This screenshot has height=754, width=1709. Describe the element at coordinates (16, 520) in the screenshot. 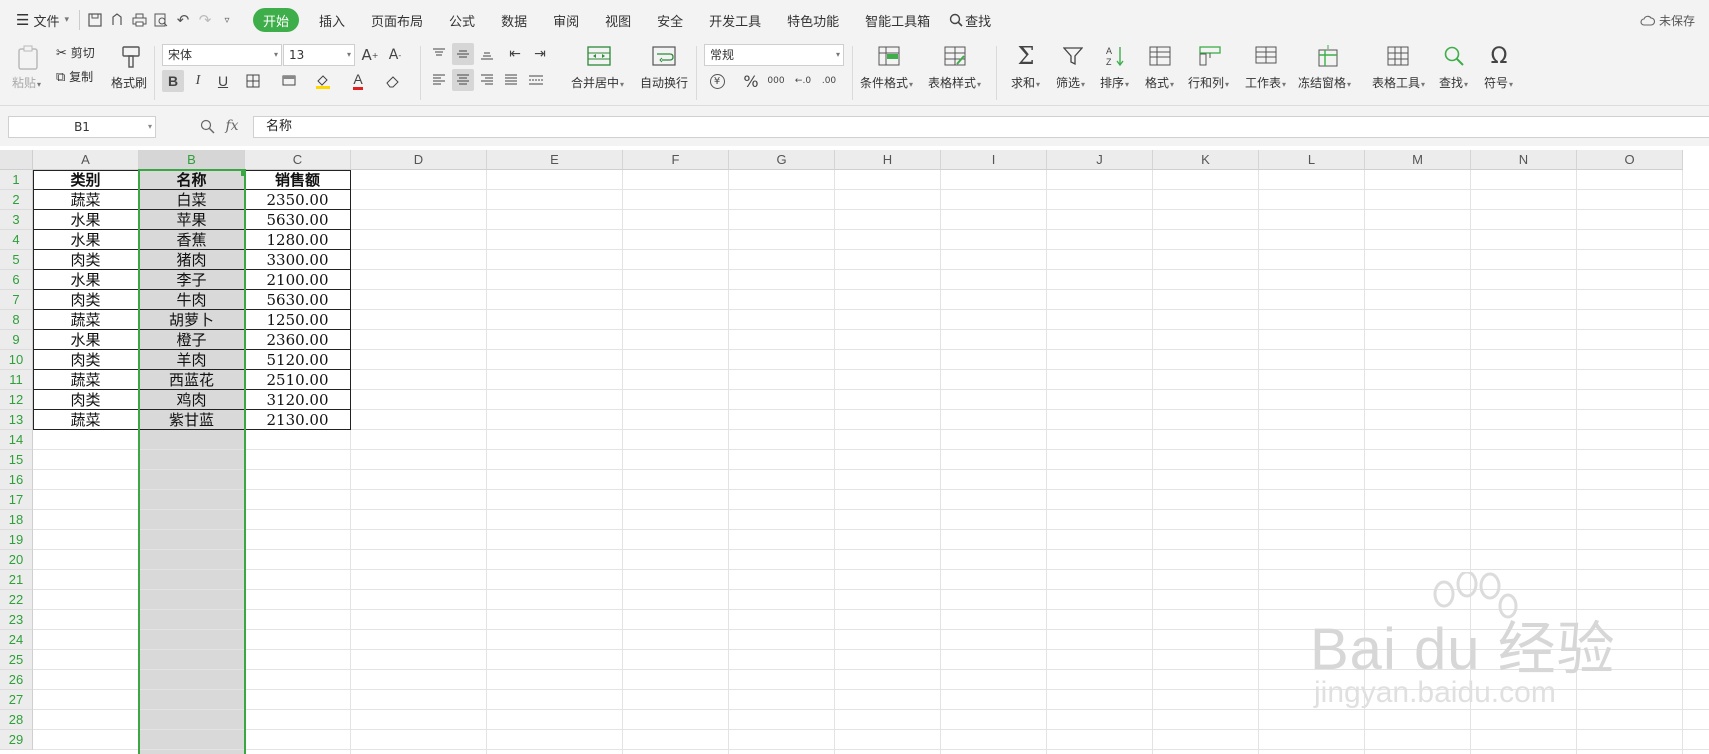

I see `row-header-18: 18` at that location.